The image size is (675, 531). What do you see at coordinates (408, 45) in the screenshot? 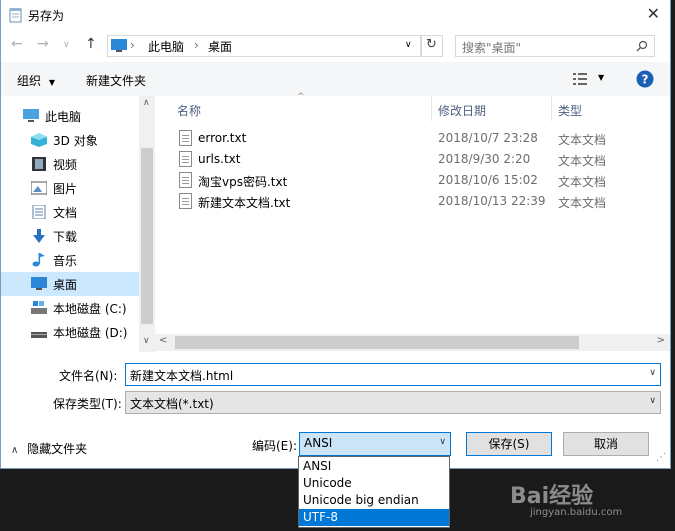
I see `address-dropdown-icon: ∨` at bounding box center [408, 45].